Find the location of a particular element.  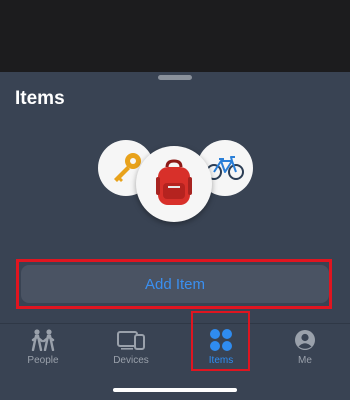

backpack-icon is located at coordinates (174, 182).